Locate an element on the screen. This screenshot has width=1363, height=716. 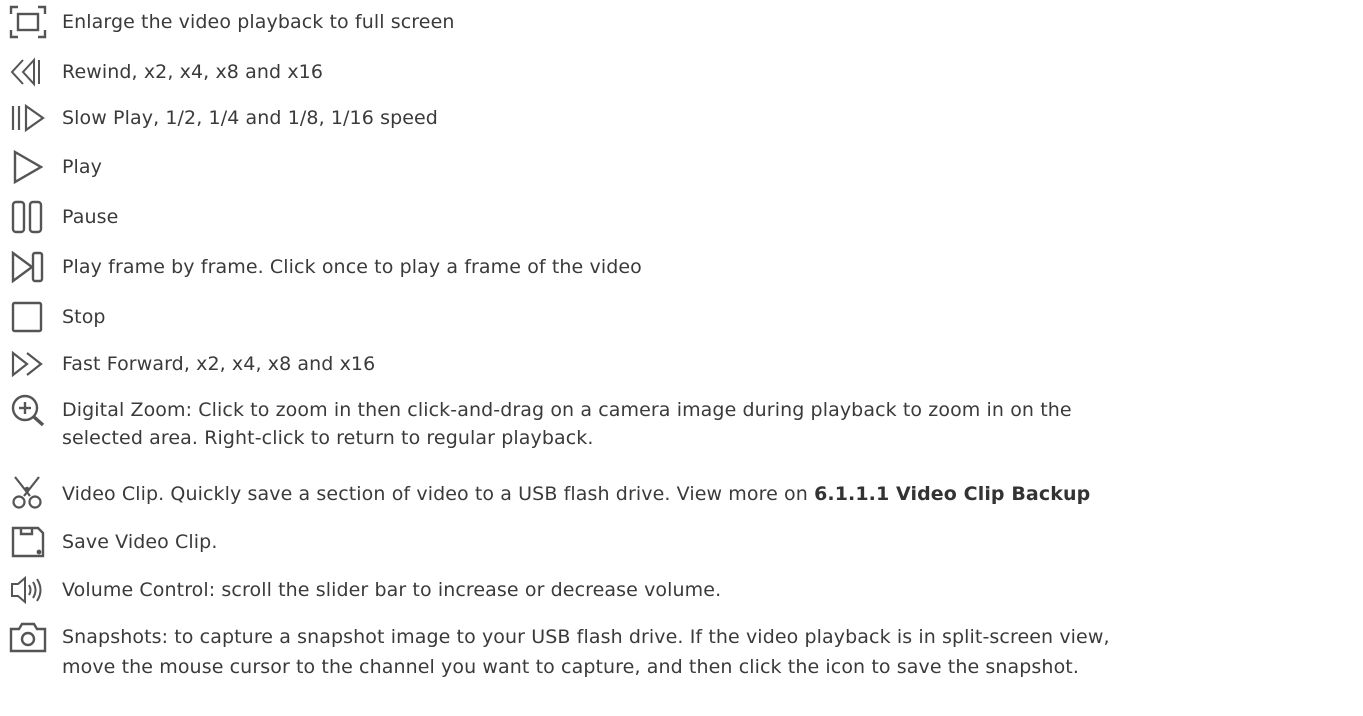
rewind-icon is located at coordinates (28, 72).